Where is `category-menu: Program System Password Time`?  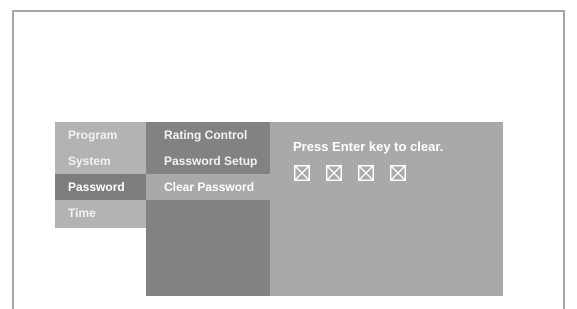 category-menu: Program System Password Time is located at coordinates (100, 175).